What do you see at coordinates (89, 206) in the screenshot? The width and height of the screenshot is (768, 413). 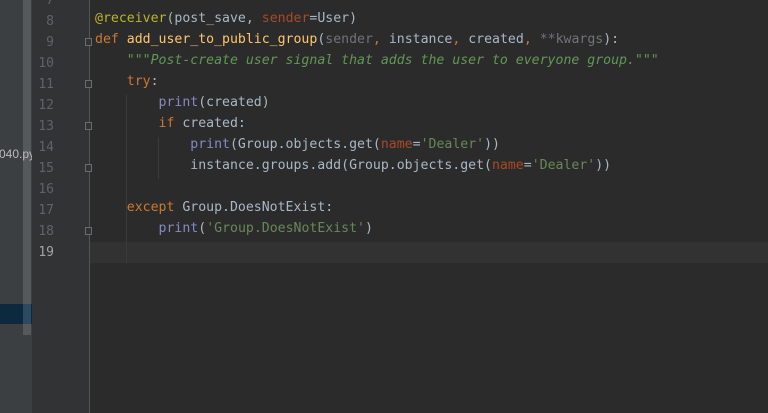 I see `gutter-divider` at bounding box center [89, 206].